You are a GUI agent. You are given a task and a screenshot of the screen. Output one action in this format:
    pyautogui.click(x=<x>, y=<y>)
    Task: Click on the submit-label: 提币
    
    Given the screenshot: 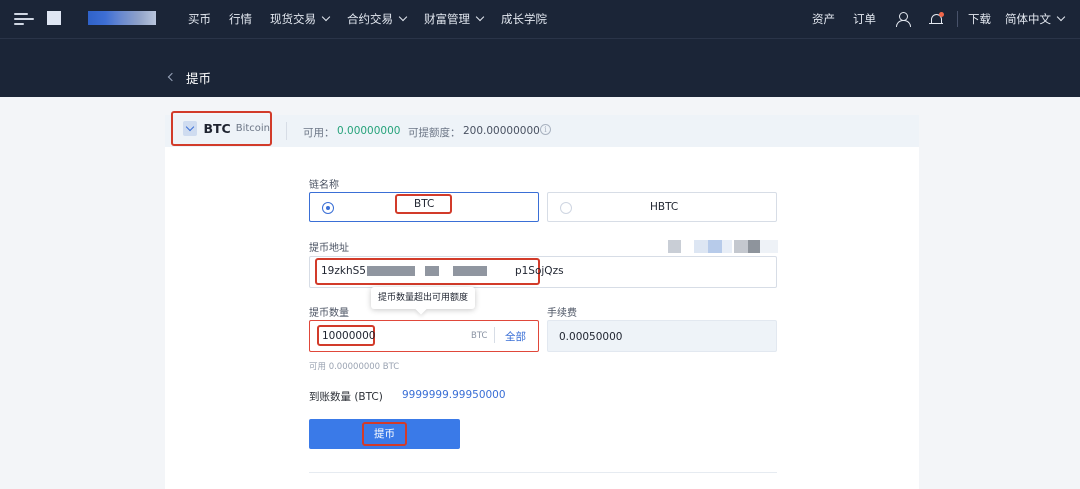 What is the action you would take?
    pyautogui.click(x=384, y=434)
    